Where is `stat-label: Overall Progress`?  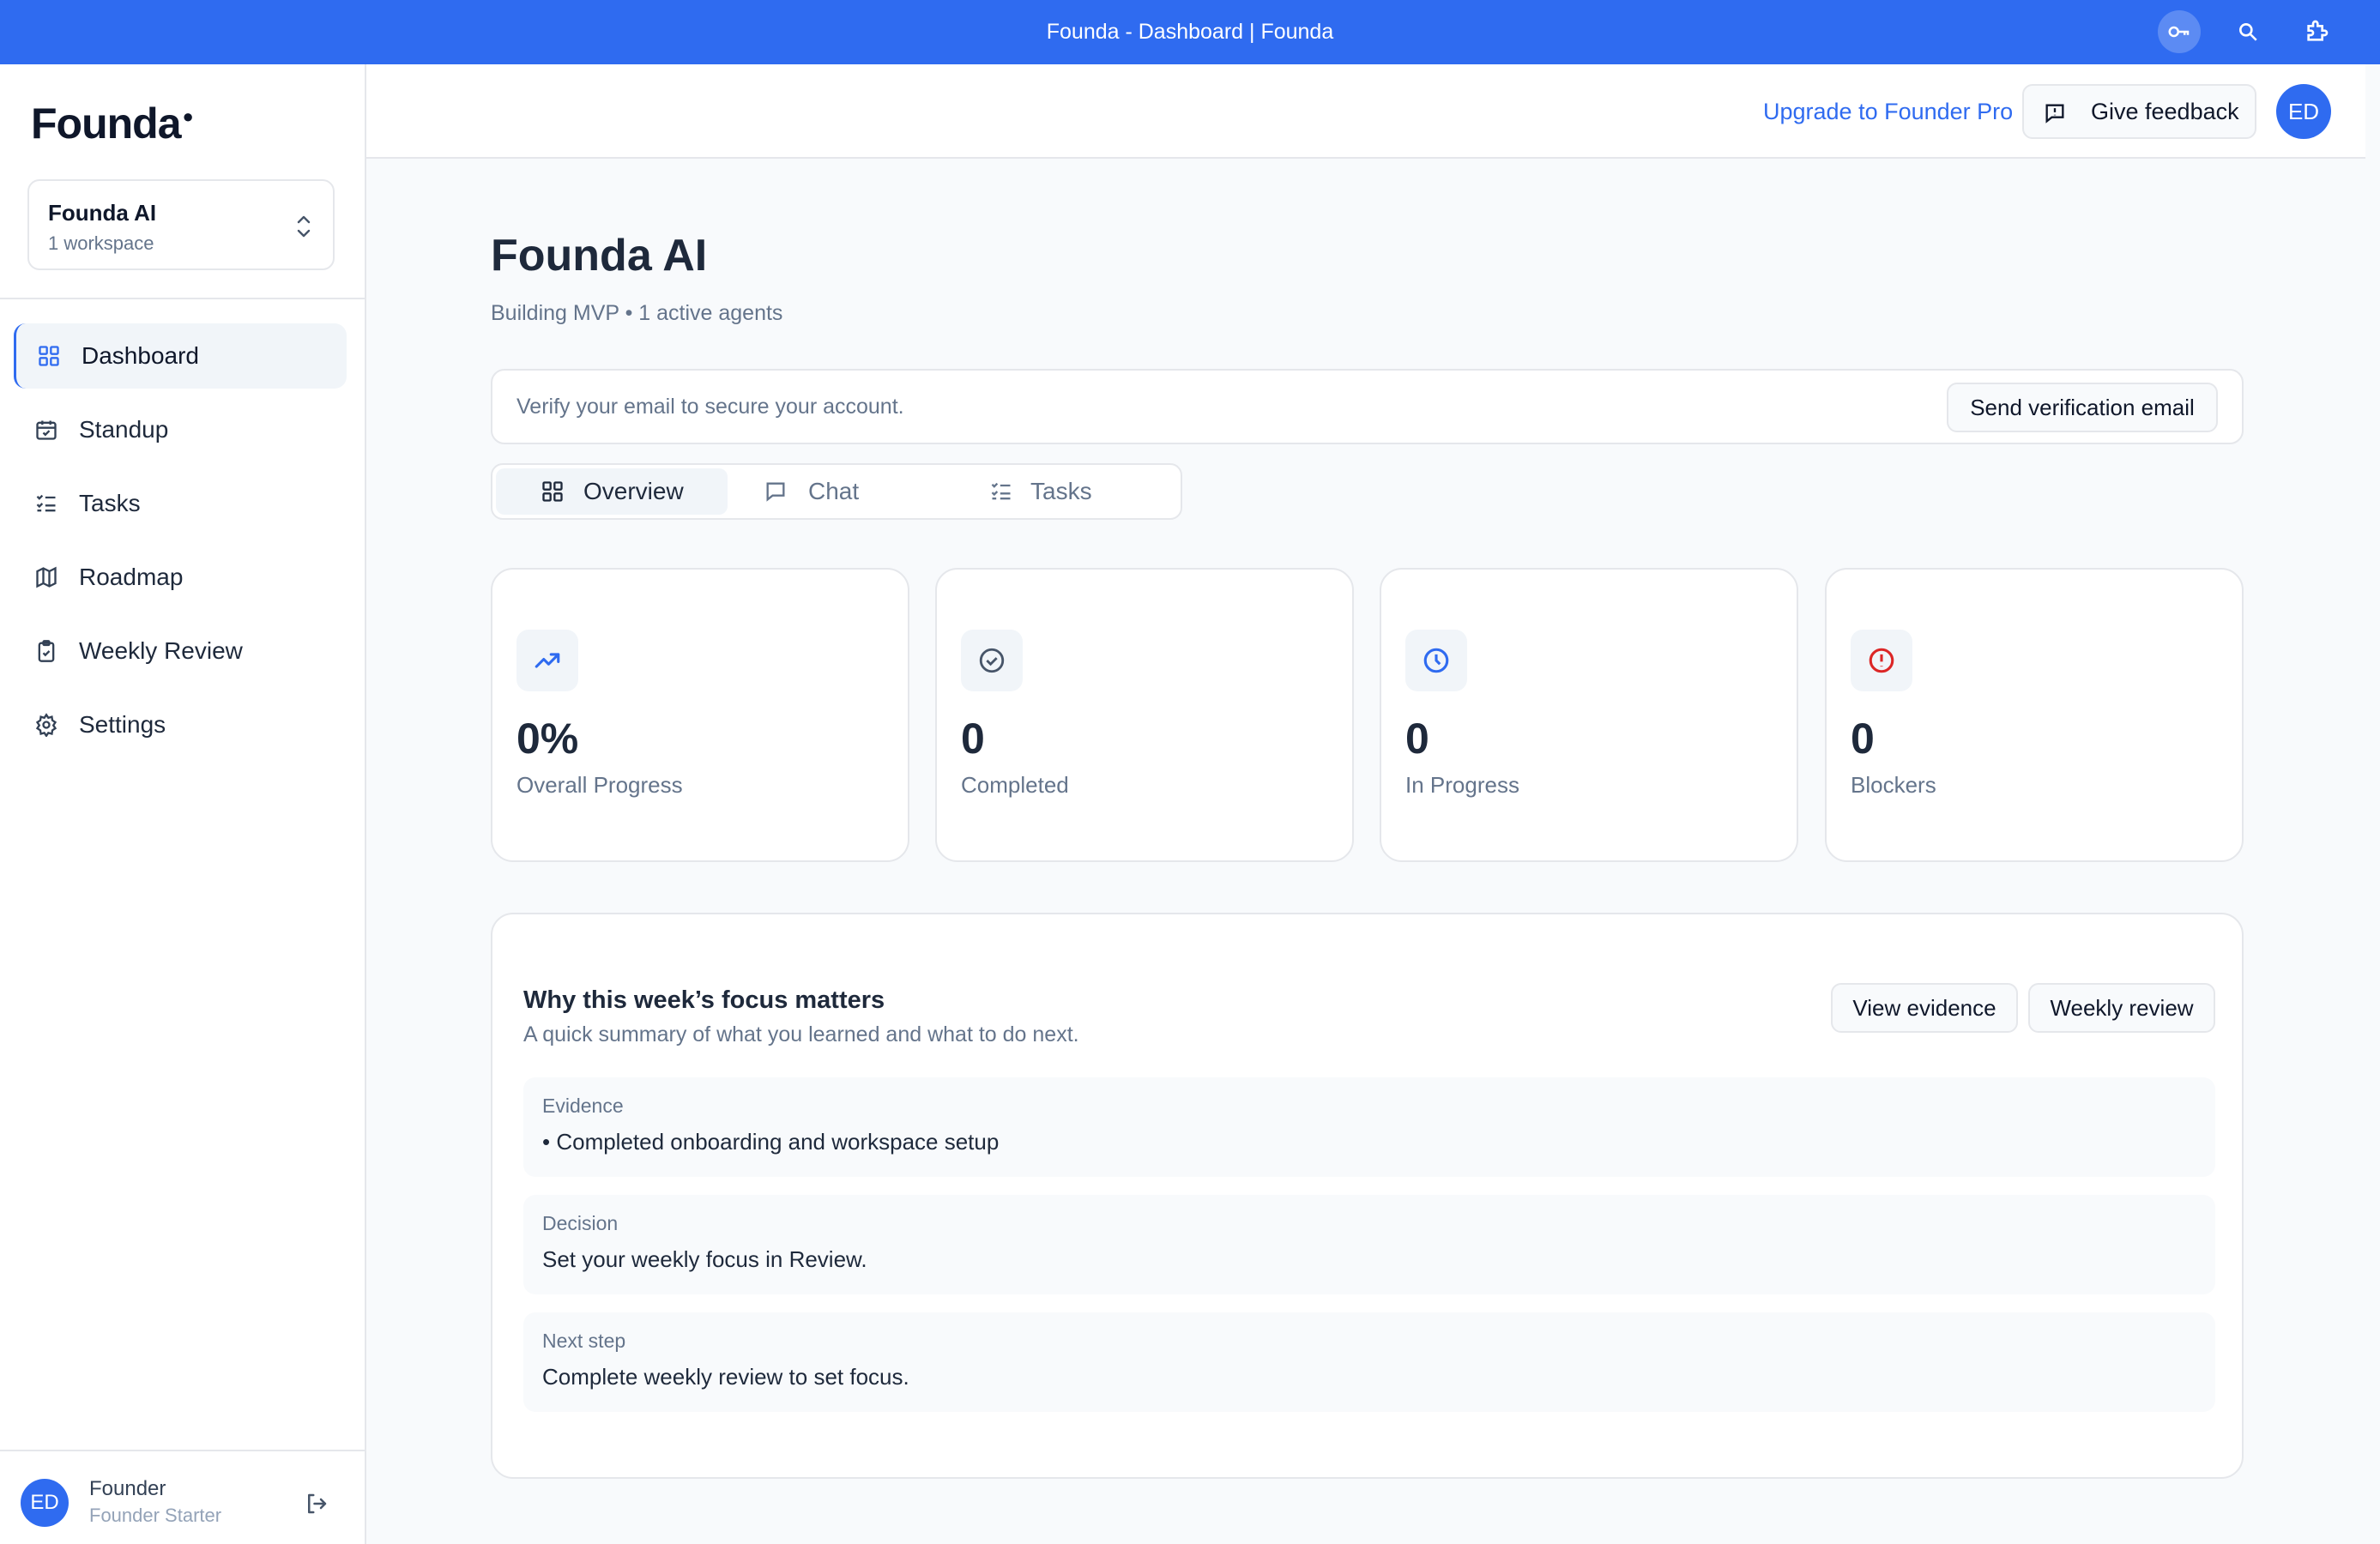
stat-label: Overall Progress is located at coordinates (599, 785).